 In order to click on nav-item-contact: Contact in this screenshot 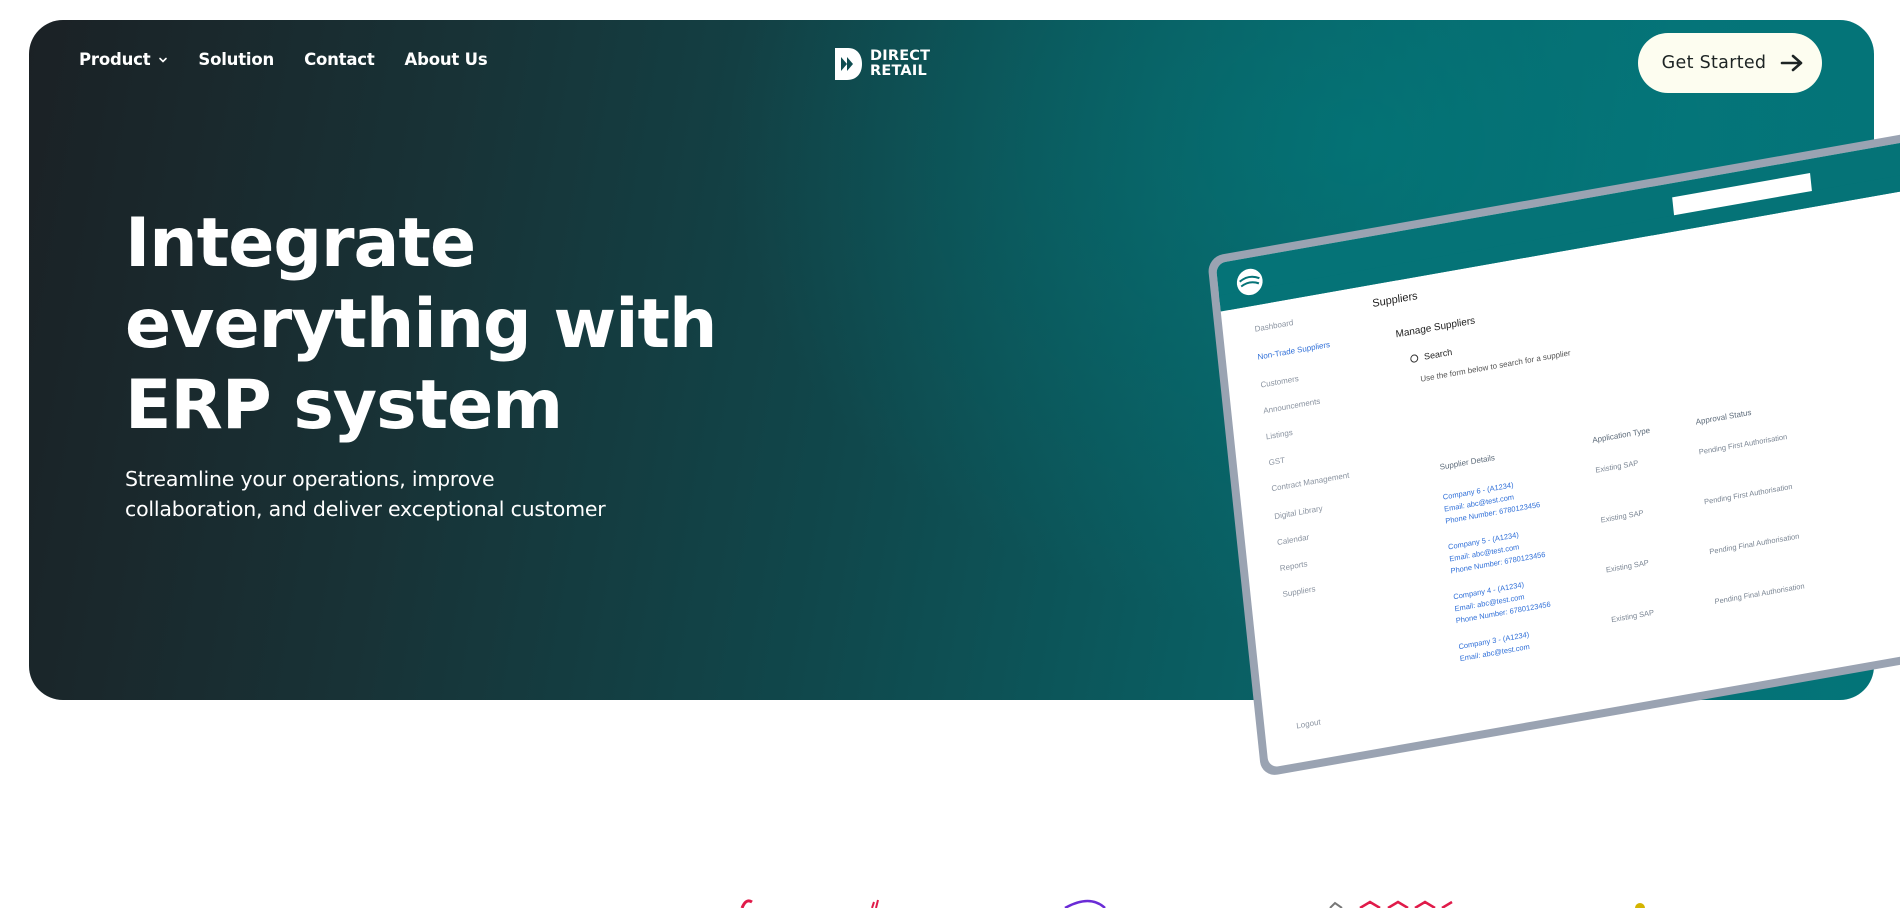, I will do `click(339, 59)`.